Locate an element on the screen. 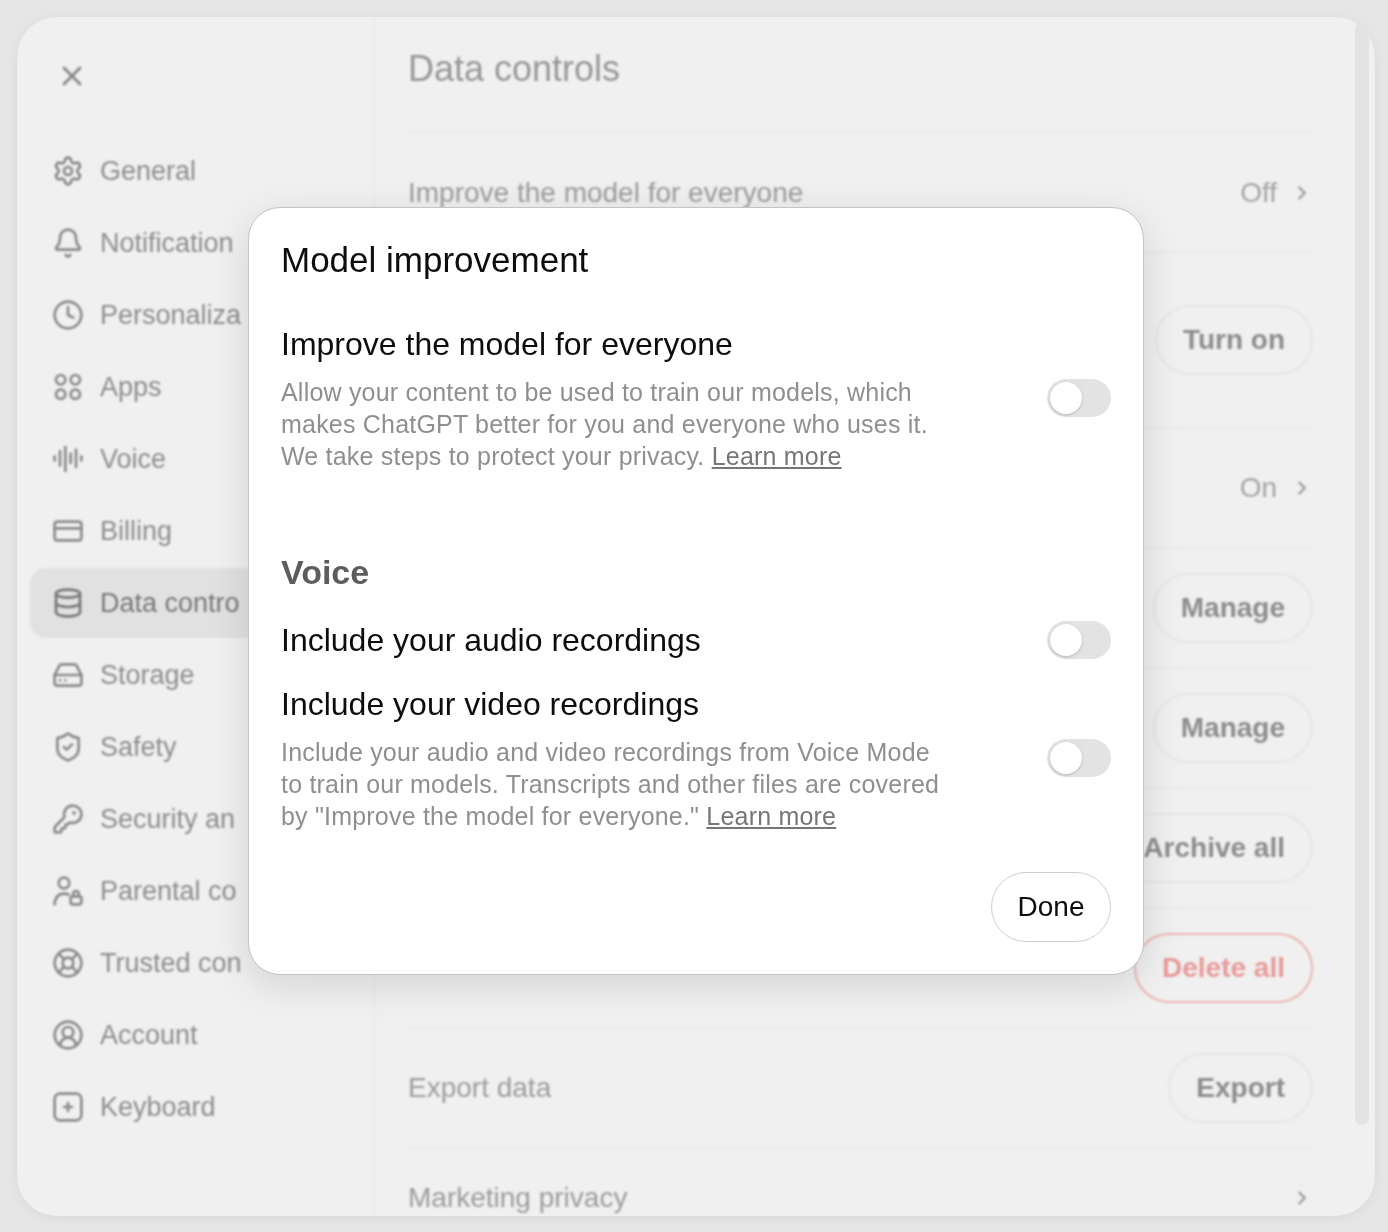 This screenshot has width=1388, height=1232. lifebuoy-icon is located at coordinates (68, 963).